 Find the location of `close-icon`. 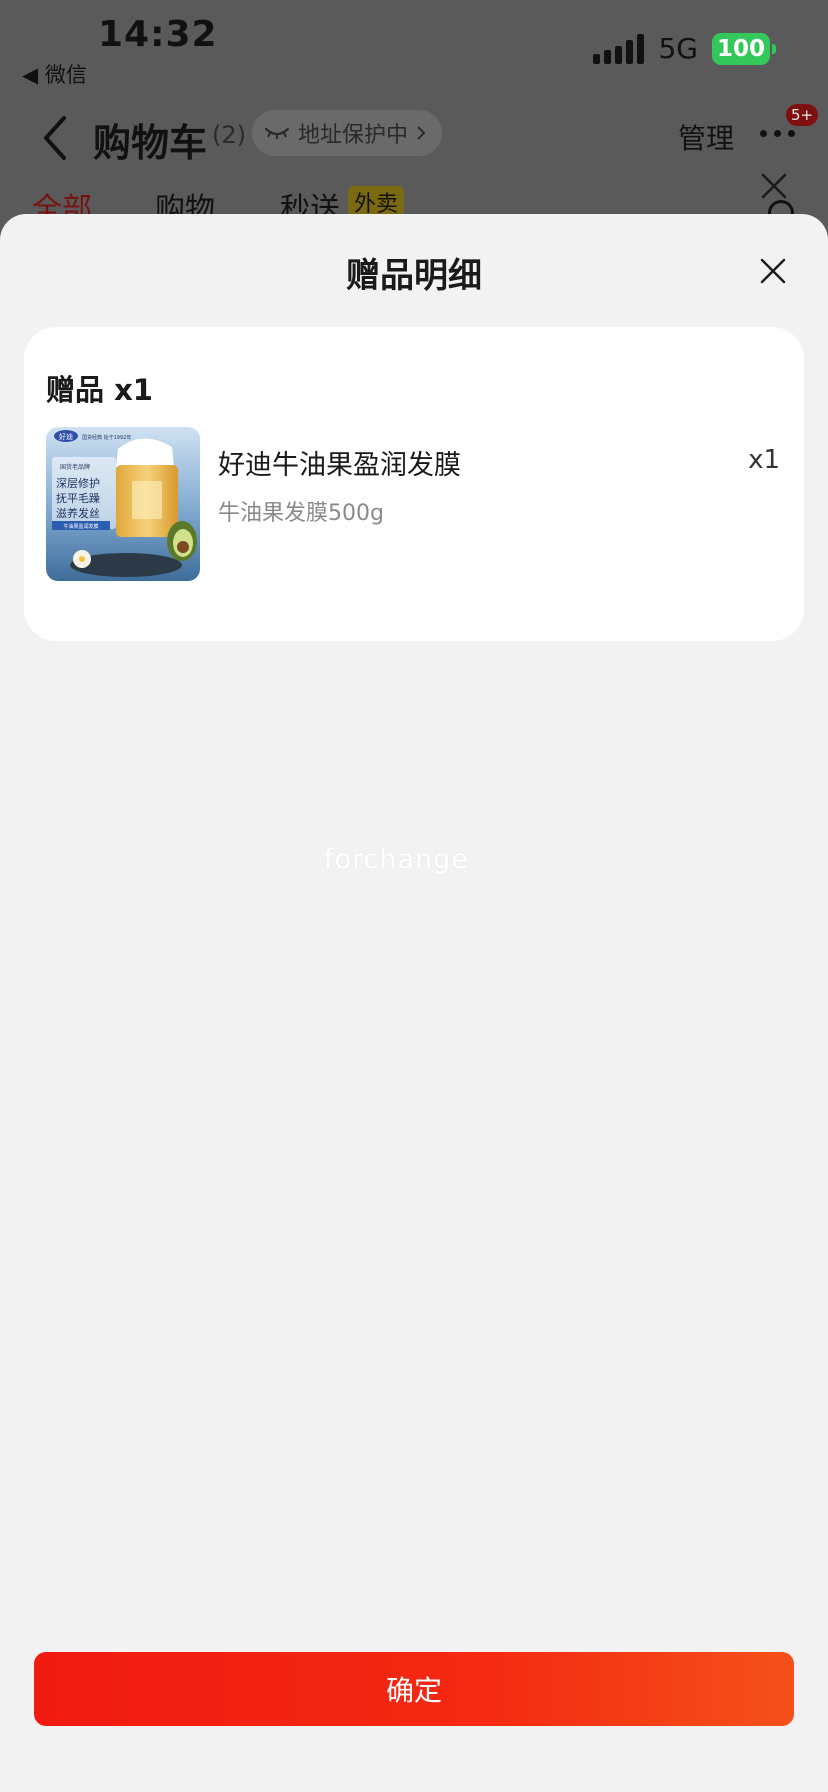

close-icon is located at coordinates (774, 186).